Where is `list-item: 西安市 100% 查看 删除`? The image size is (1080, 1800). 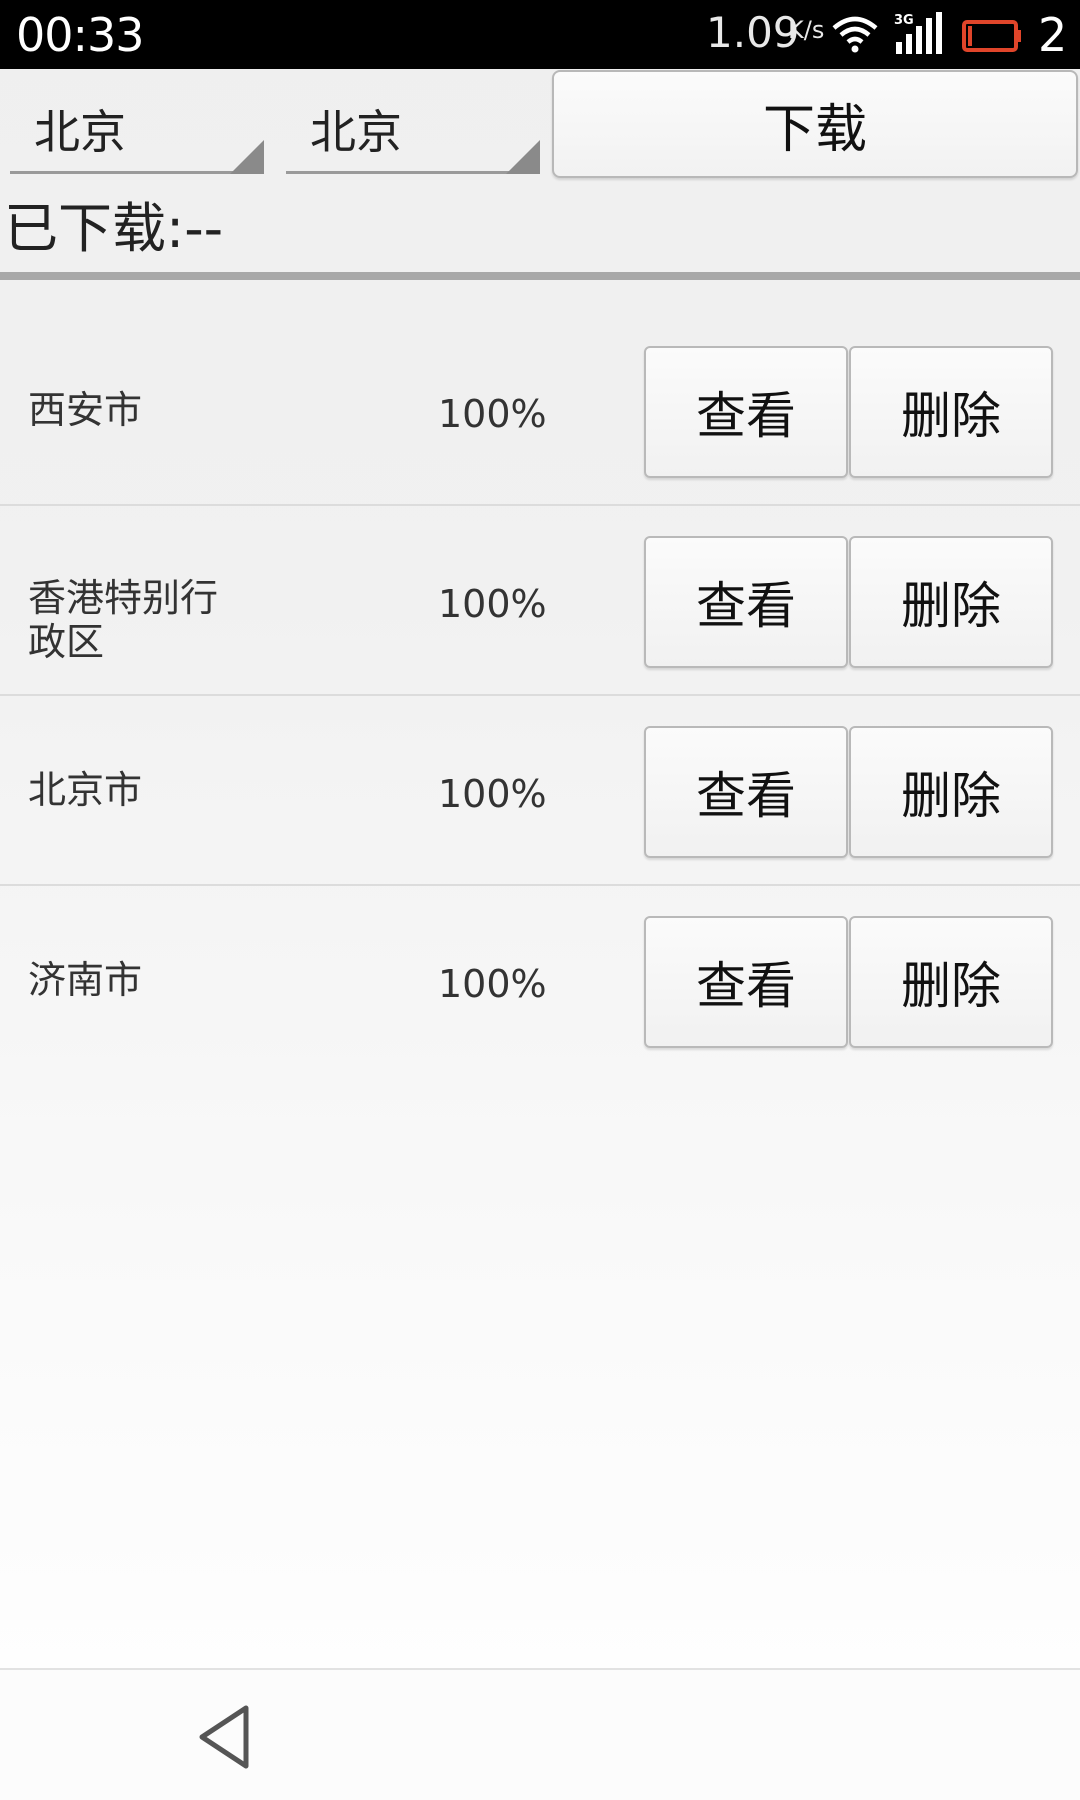
list-item: 西安市 100% 查看 删除 is located at coordinates (540, 411).